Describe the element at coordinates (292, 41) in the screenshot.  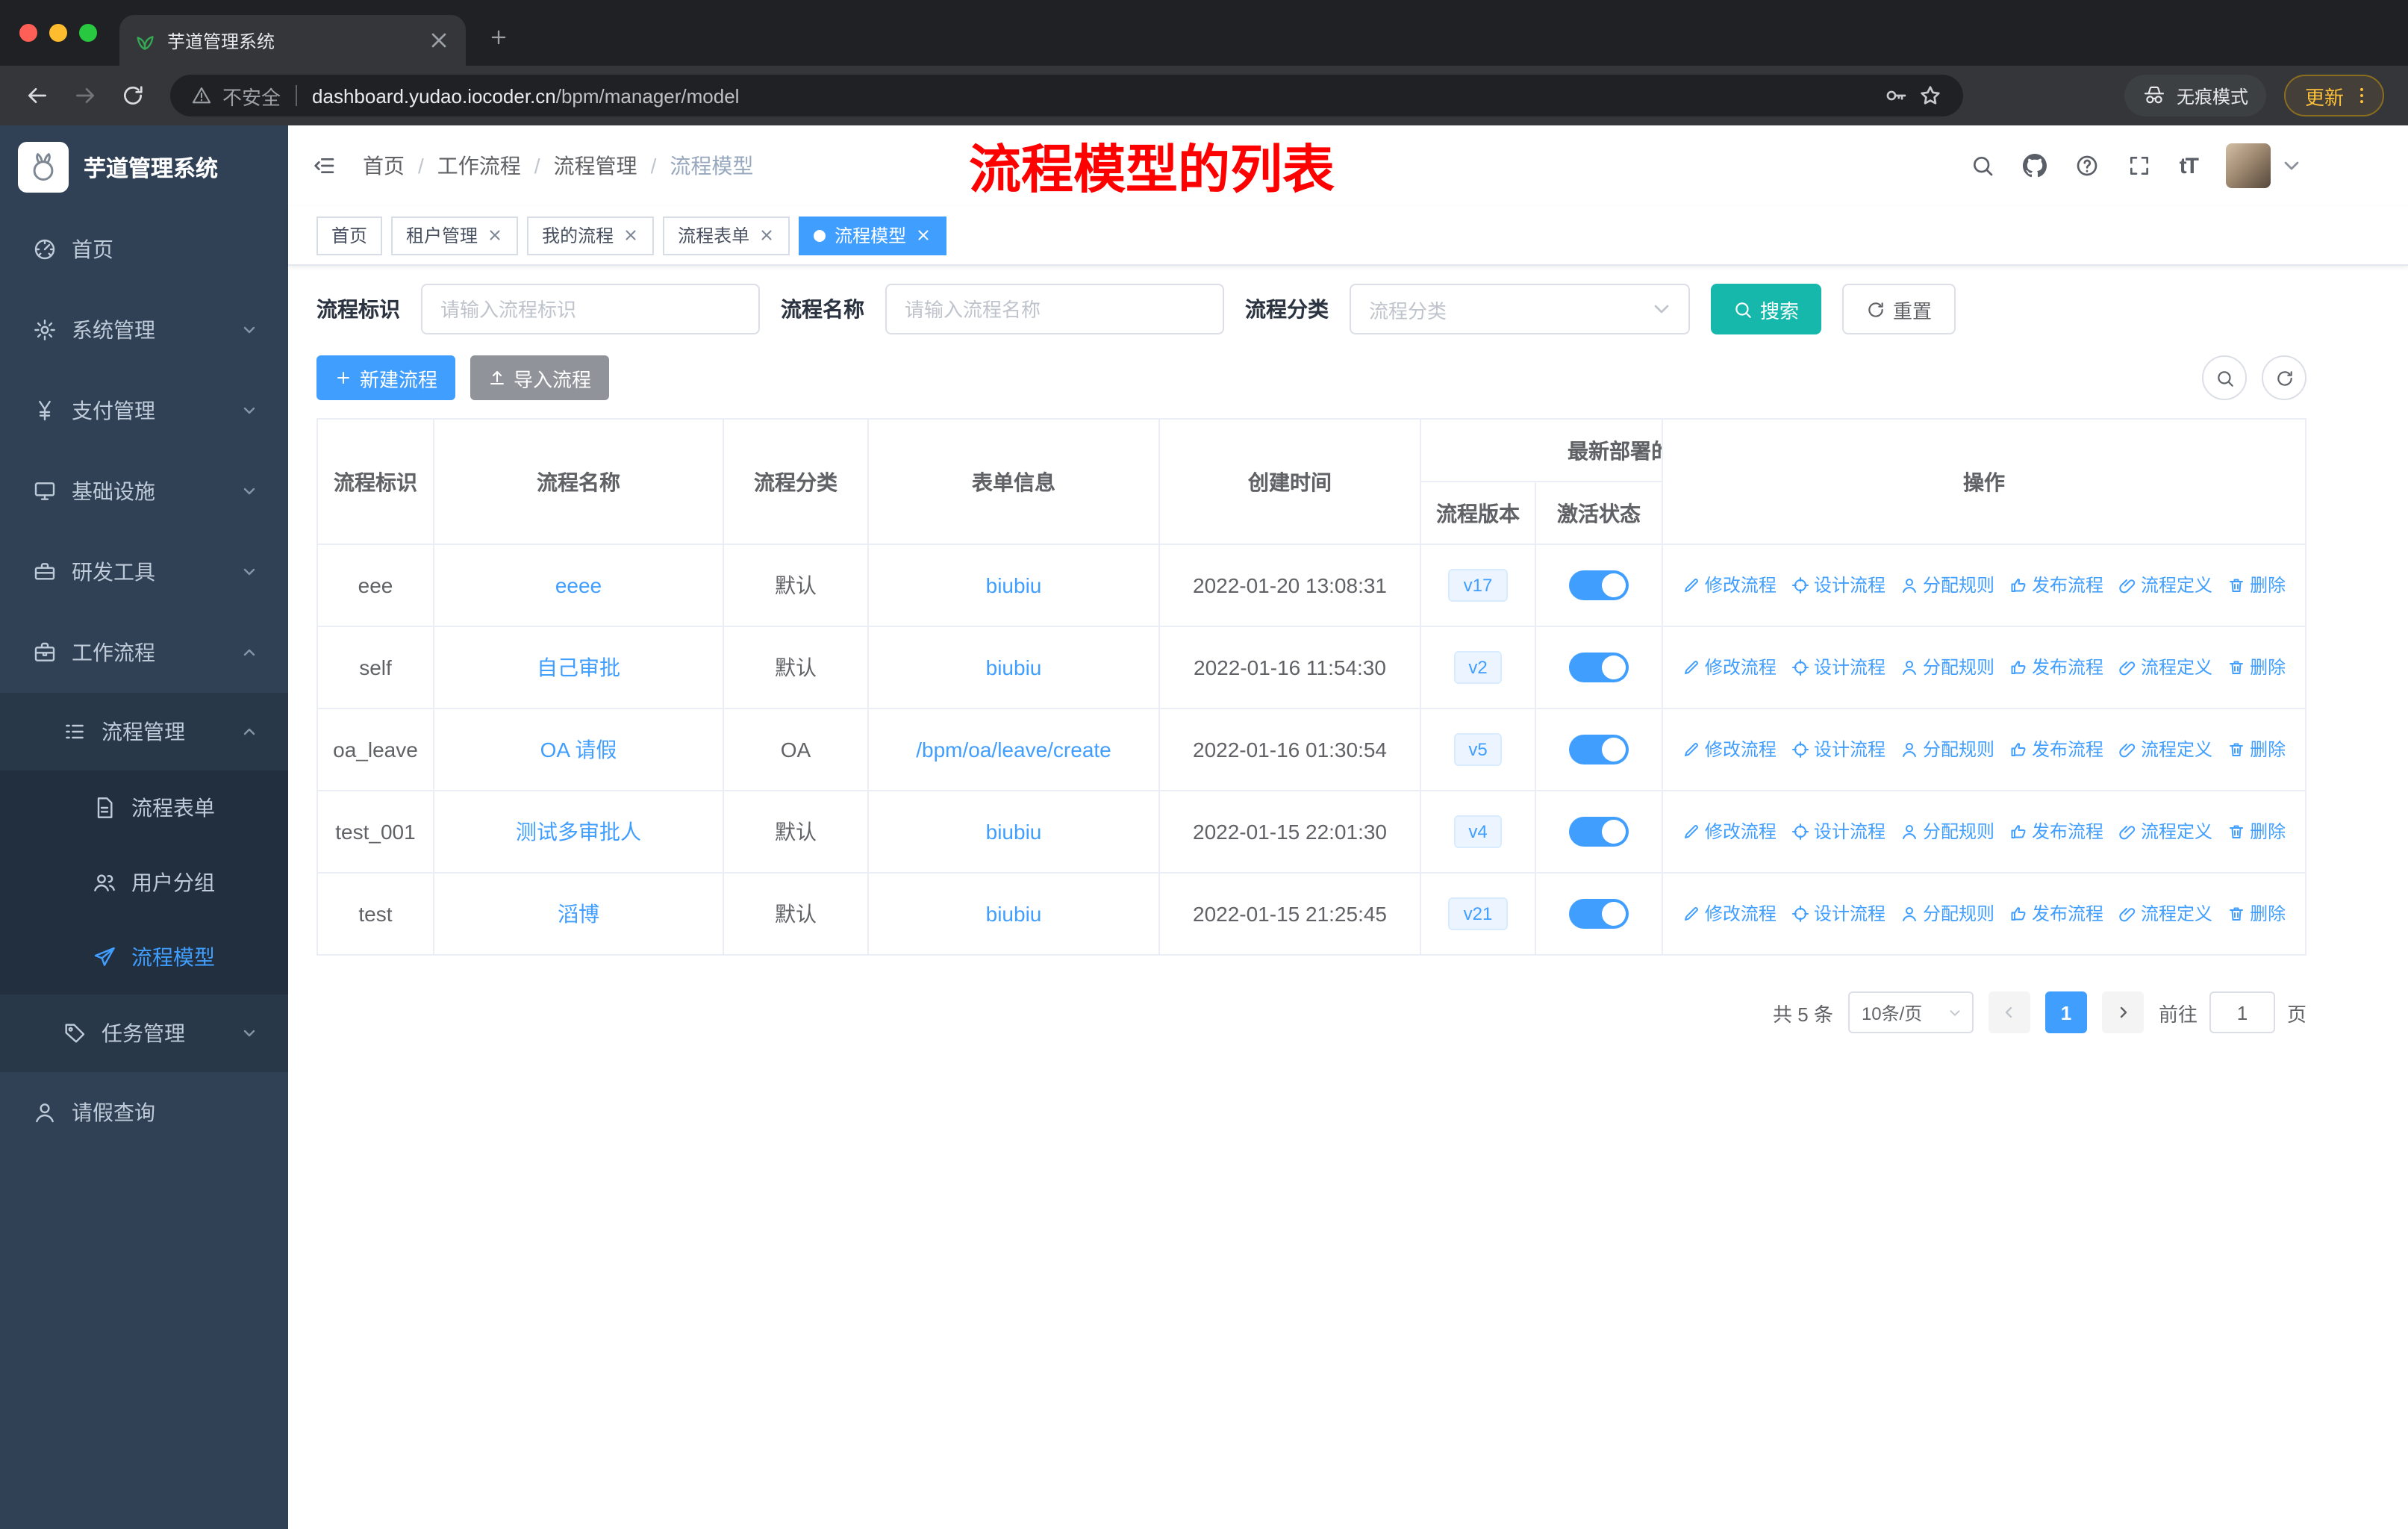
I see `browser-tab: 芋道管理系统` at that location.